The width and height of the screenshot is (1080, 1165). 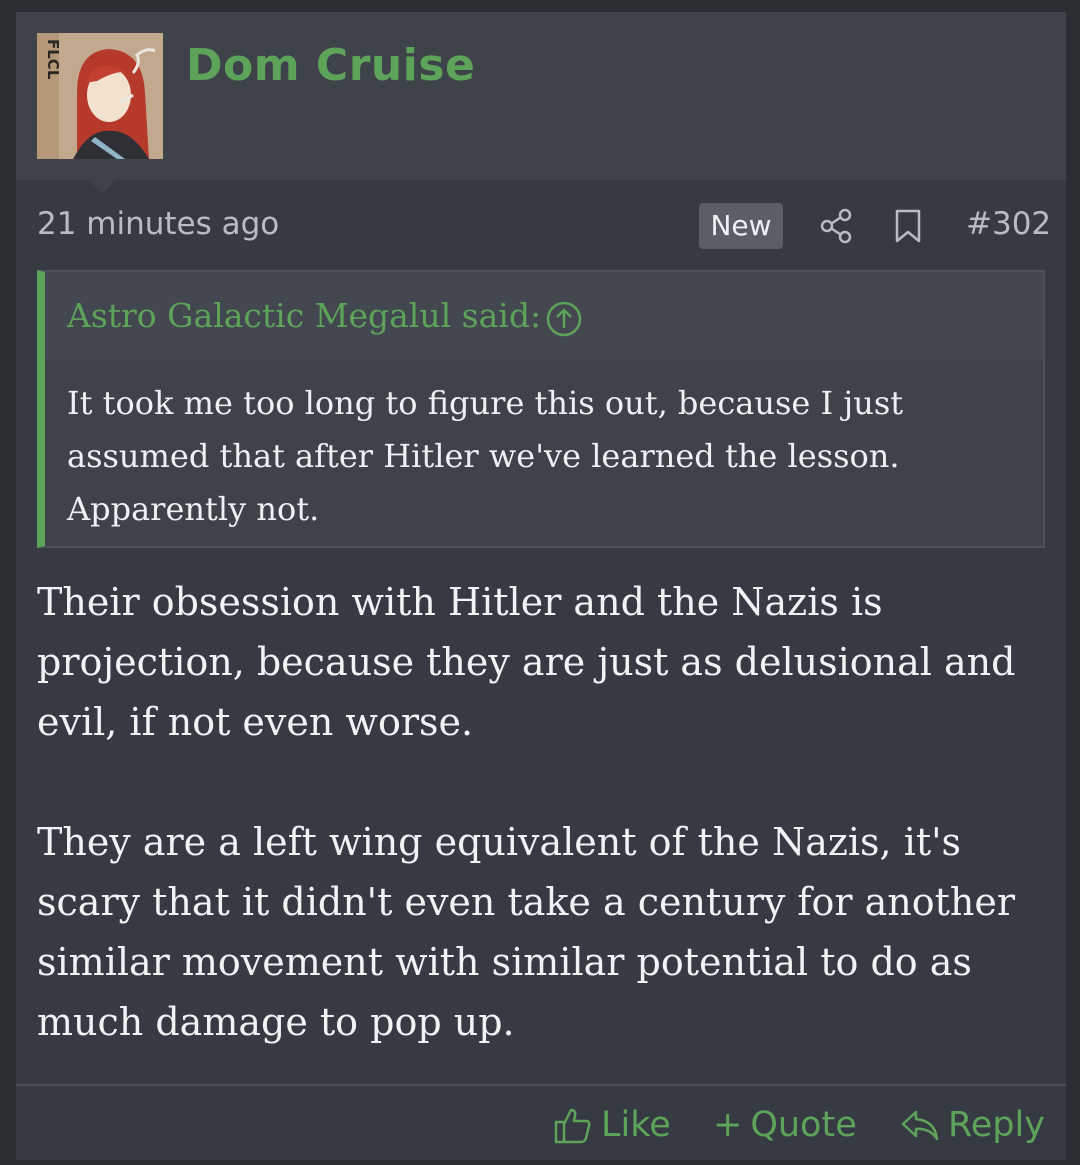 What do you see at coordinates (741, 226) in the screenshot?
I see `new-badge: New` at bounding box center [741, 226].